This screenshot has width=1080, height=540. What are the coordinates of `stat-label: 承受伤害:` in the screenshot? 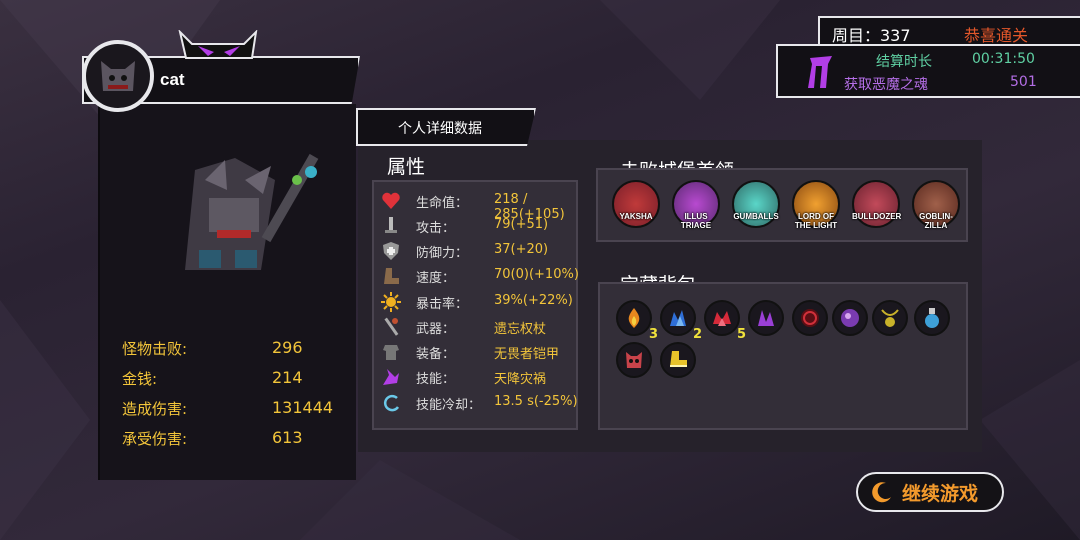 It's located at (155, 439).